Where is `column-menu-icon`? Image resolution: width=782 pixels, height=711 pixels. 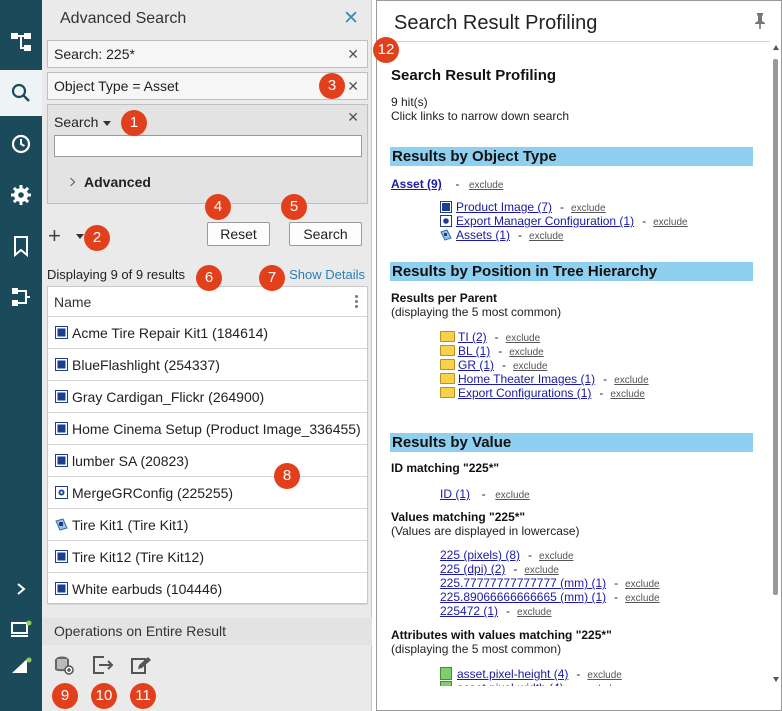 column-menu-icon is located at coordinates (356, 302).